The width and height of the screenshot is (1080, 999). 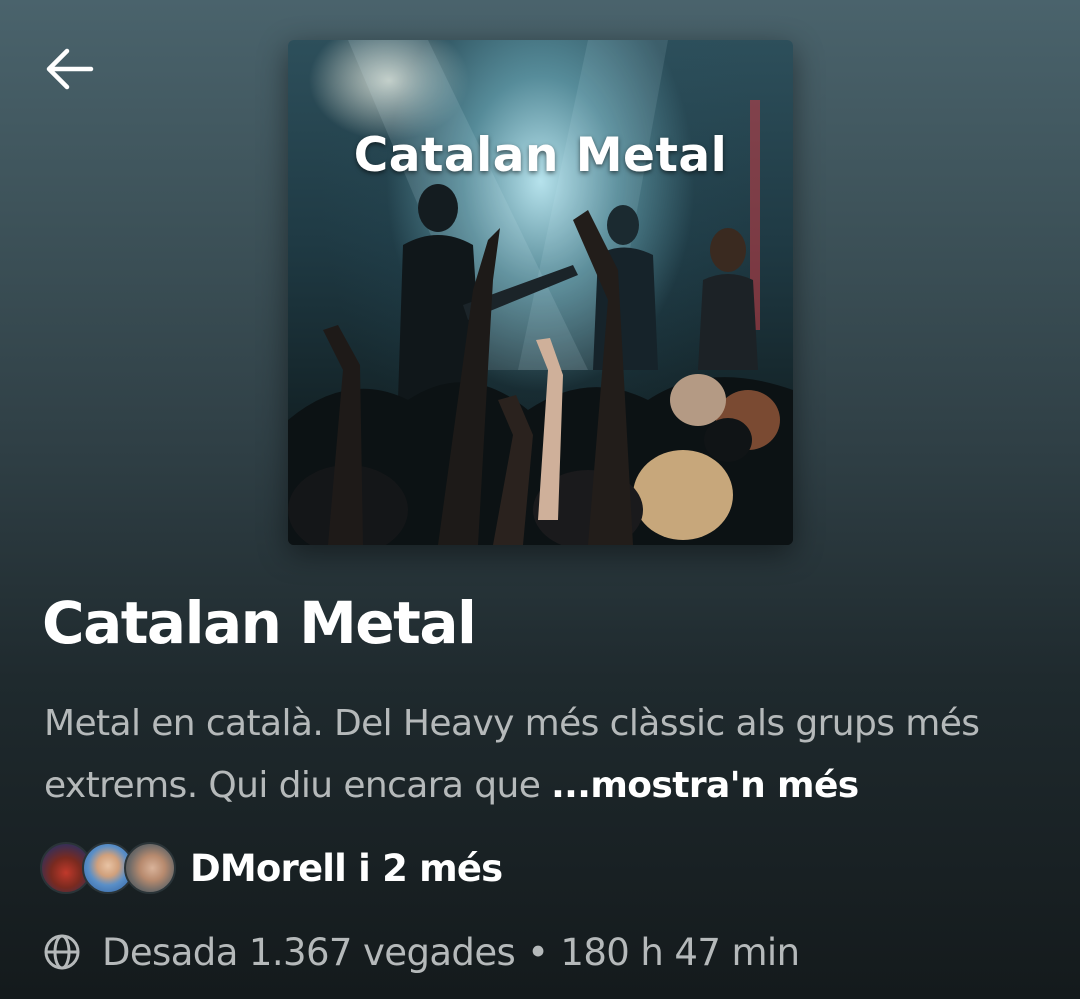 What do you see at coordinates (705, 785) in the screenshot?
I see `show-more-link: ...mostra'n més` at bounding box center [705, 785].